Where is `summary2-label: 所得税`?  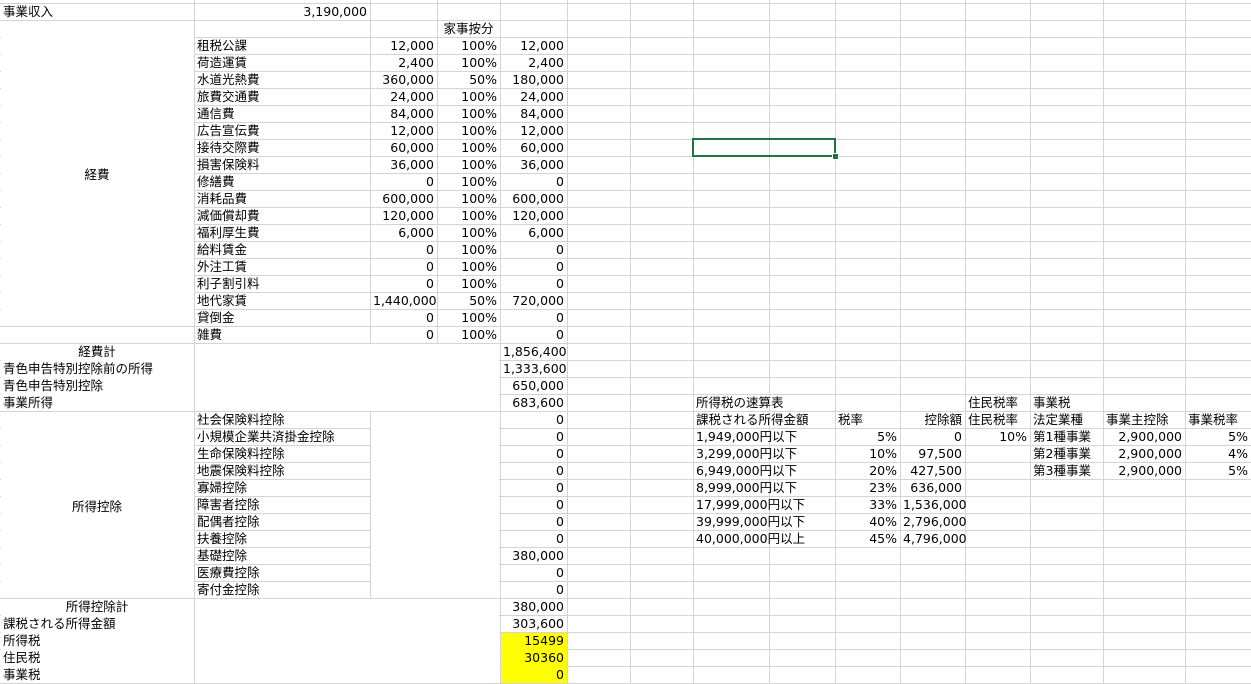
summary2-label: 所得税 is located at coordinates (97, 640).